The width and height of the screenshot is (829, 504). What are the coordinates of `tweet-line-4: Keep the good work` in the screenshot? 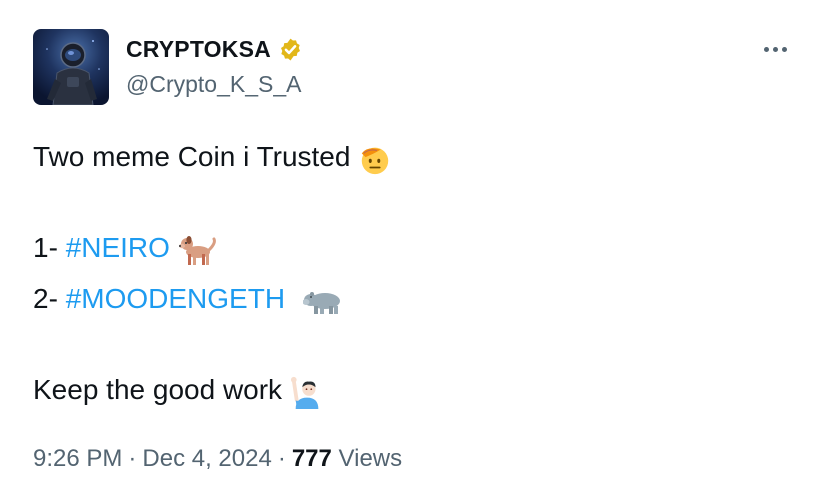 It's located at (178, 391).